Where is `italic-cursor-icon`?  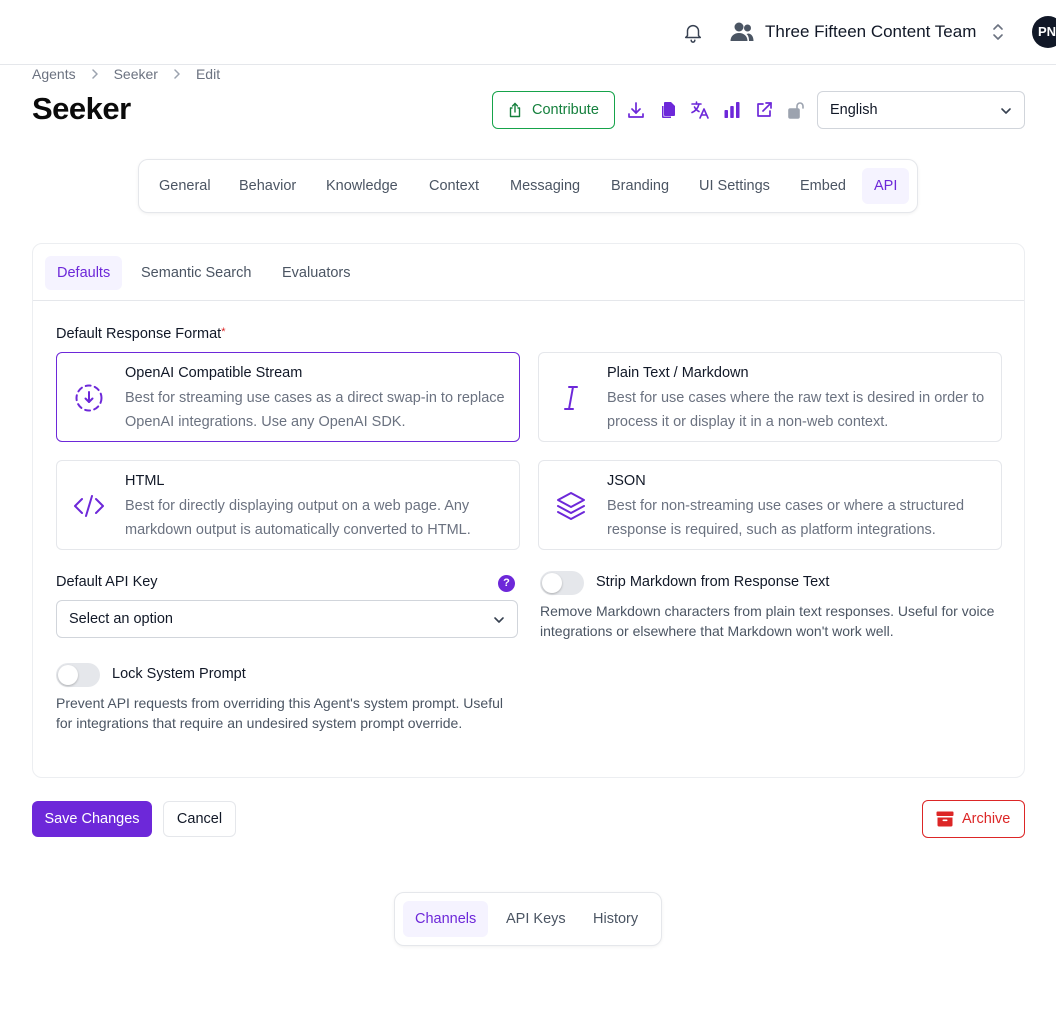
italic-cursor-icon is located at coordinates (571, 398).